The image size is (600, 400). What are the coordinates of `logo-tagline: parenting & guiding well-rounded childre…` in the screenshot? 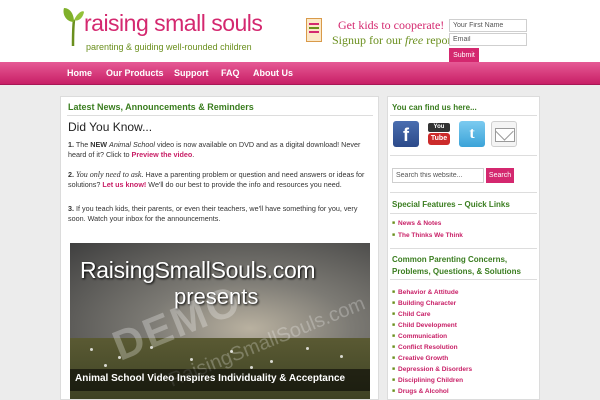 It's located at (169, 47).